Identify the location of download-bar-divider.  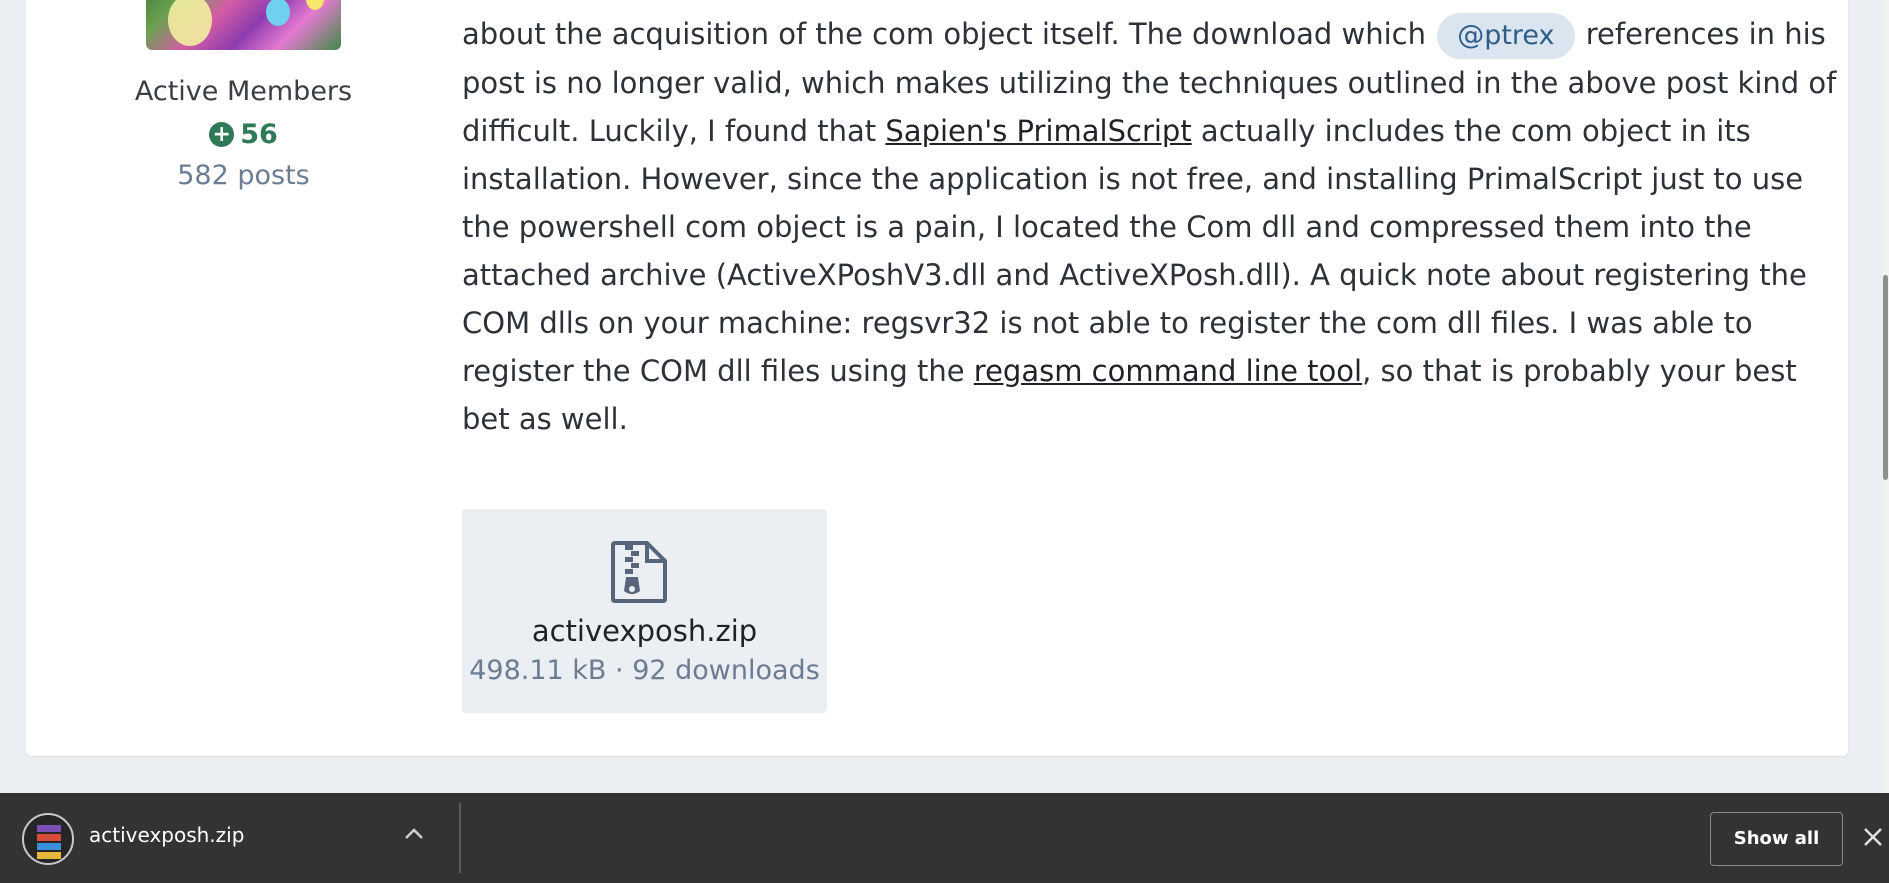
(460, 838).